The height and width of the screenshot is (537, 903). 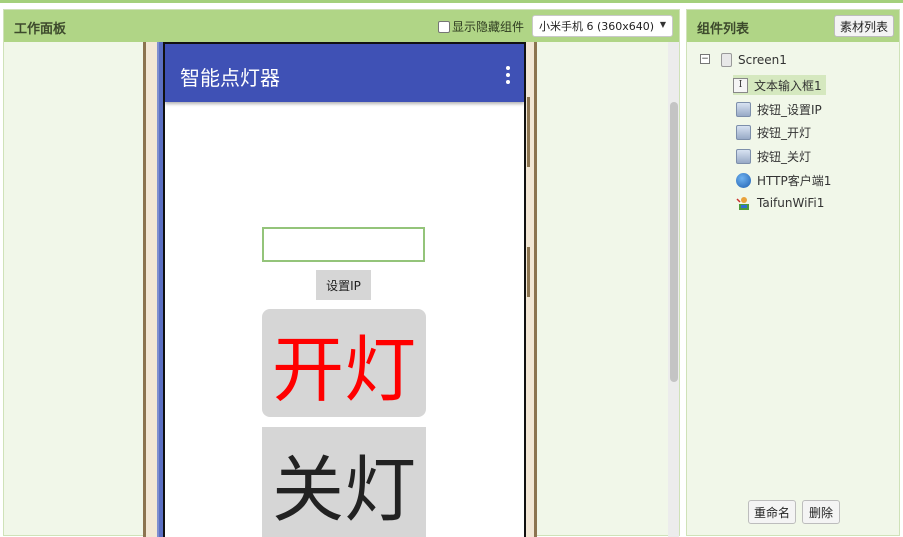 I want to click on tree-item-http-client: HTTP客户端1, so click(x=783, y=180).